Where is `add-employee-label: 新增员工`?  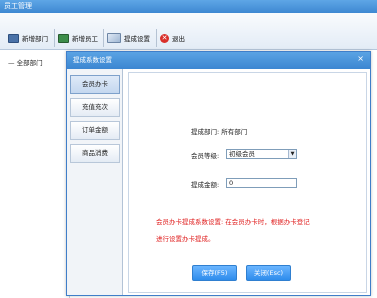
add-employee-label: 新增员工 is located at coordinates (85, 39).